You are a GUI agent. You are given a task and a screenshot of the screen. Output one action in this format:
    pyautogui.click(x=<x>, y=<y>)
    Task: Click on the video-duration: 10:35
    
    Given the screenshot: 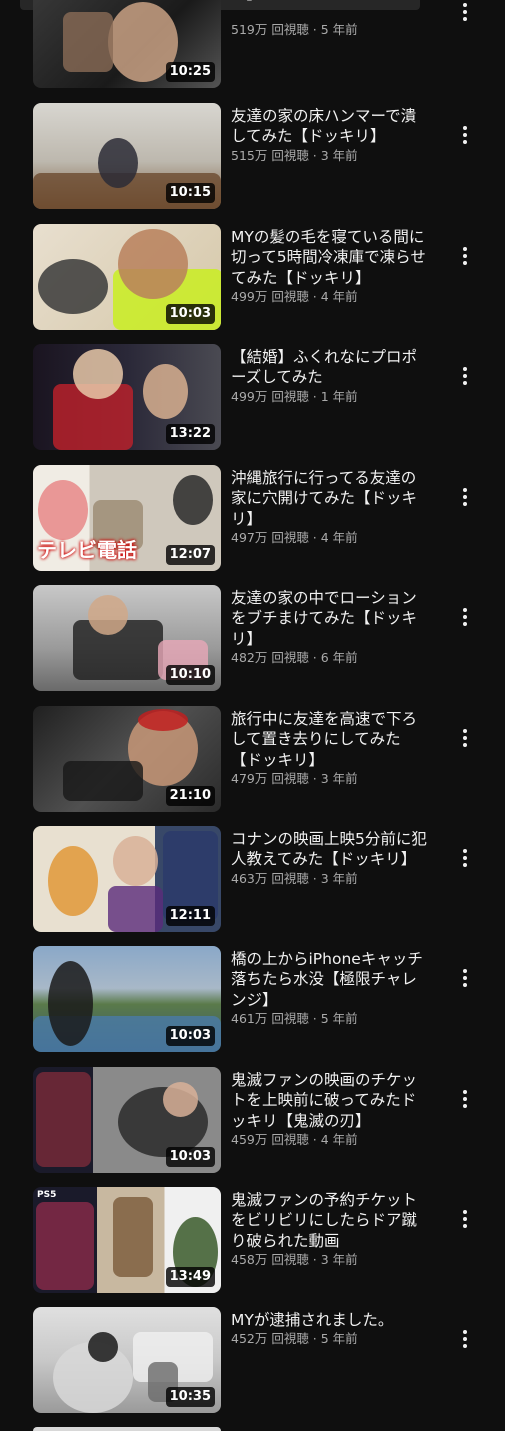 What is the action you would take?
    pyautogui.click(x=190, y=1397)
    